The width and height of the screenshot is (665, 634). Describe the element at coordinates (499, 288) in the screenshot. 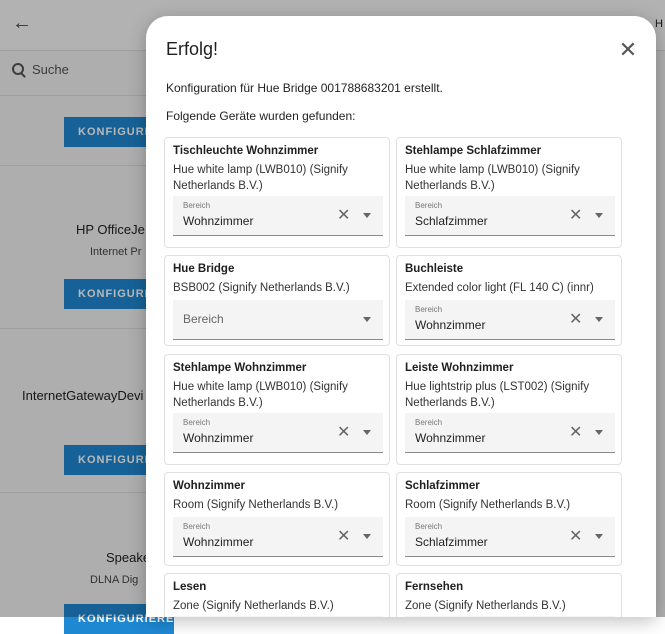

I see `device-model: Extended color light (FL 140 C) (innr)` at that location.